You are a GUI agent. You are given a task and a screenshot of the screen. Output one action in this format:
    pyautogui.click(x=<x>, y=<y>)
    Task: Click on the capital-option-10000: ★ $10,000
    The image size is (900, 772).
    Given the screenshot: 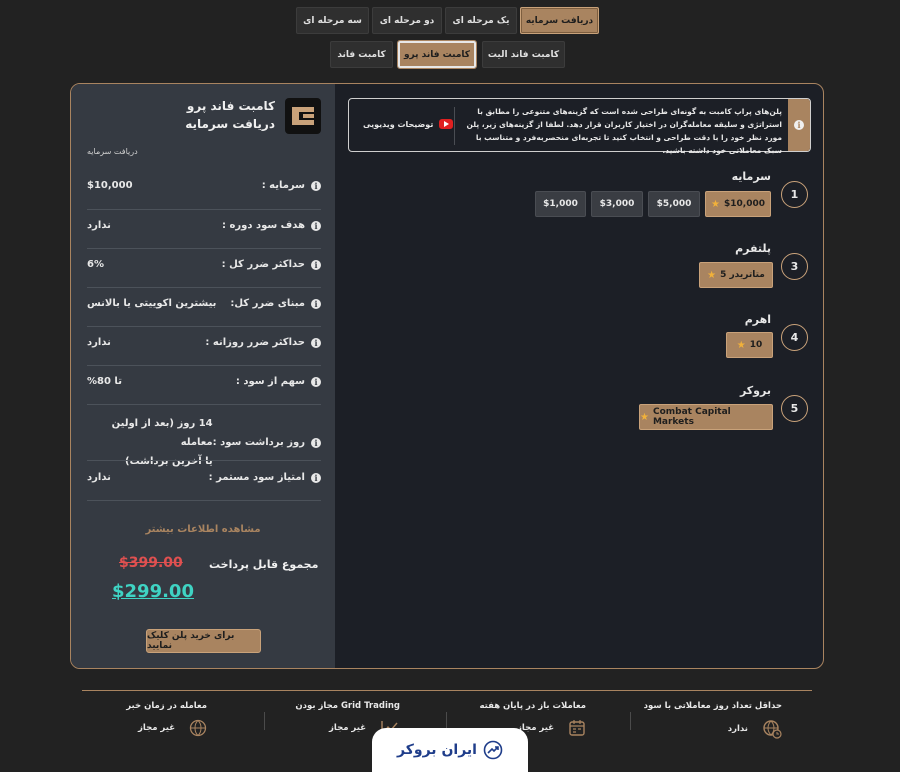 What is the action you would take?
    pyautogui.click(x=738, y=204)
    